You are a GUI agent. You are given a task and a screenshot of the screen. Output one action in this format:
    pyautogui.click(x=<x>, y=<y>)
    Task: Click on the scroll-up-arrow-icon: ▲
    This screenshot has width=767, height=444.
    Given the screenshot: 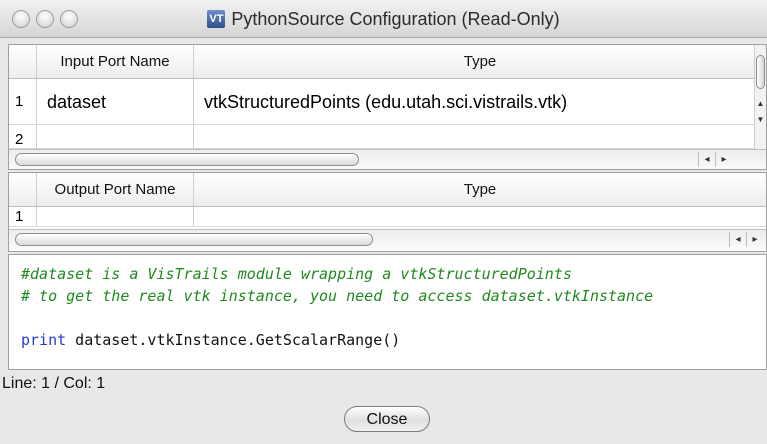 What is the action you would take?
    pyautogui.click(x=760, y=103)
    